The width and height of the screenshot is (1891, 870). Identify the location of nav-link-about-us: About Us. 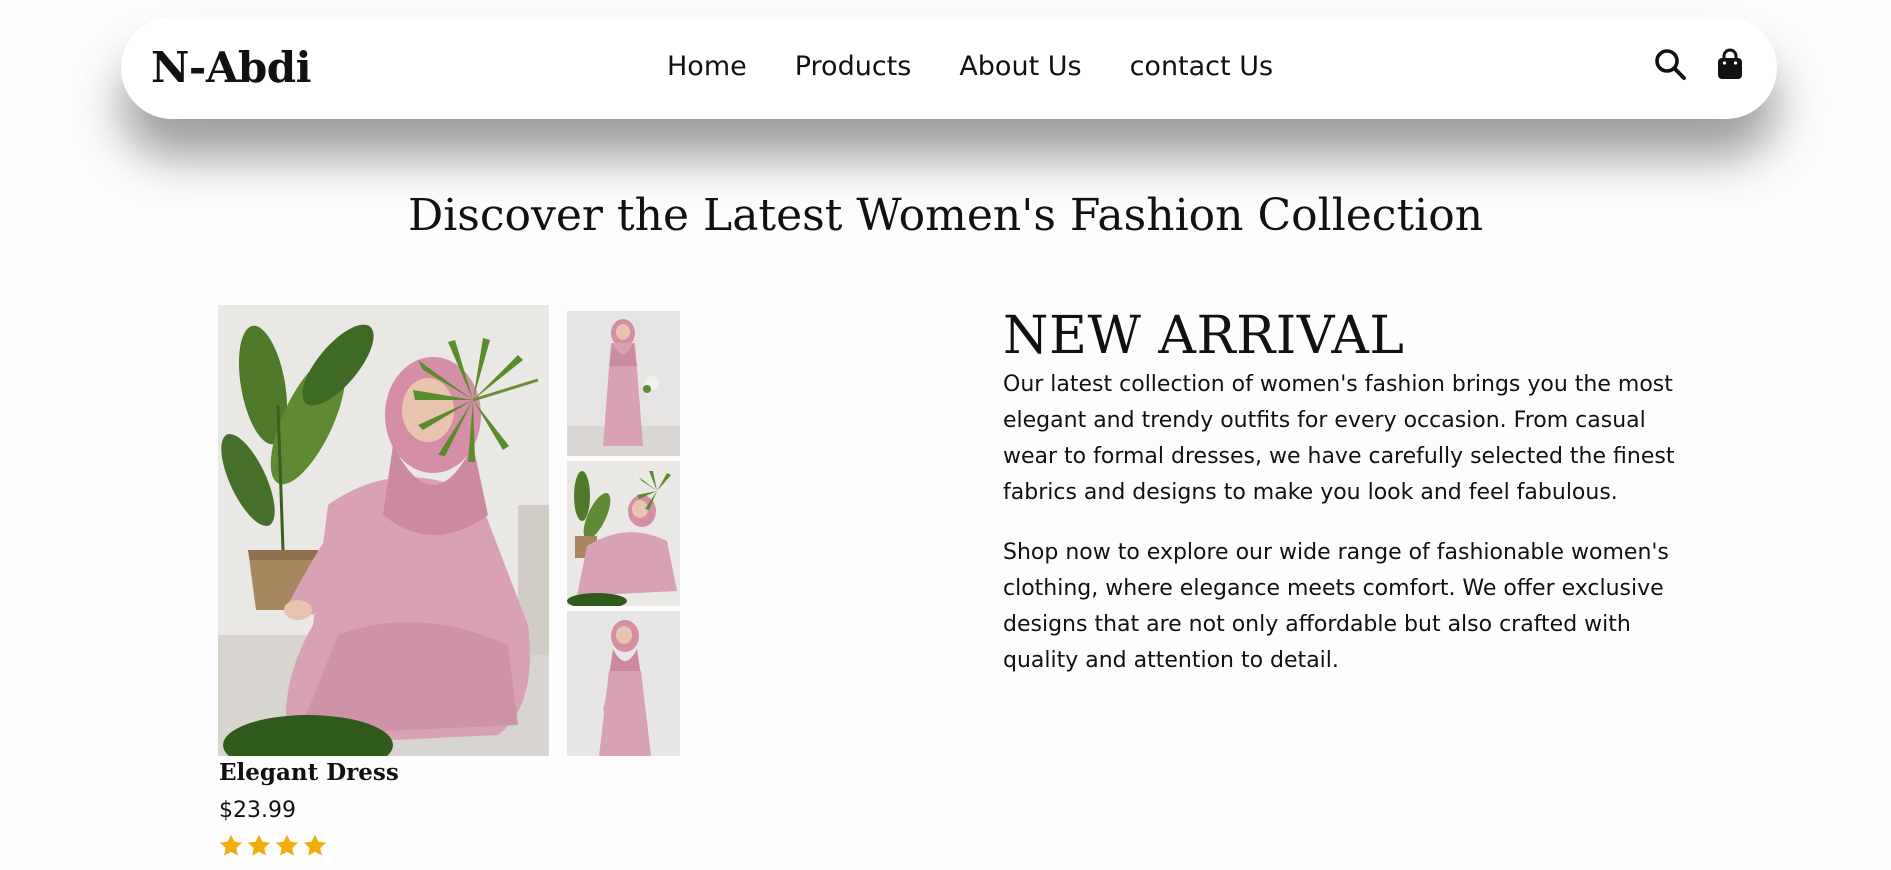
(1020, 66).